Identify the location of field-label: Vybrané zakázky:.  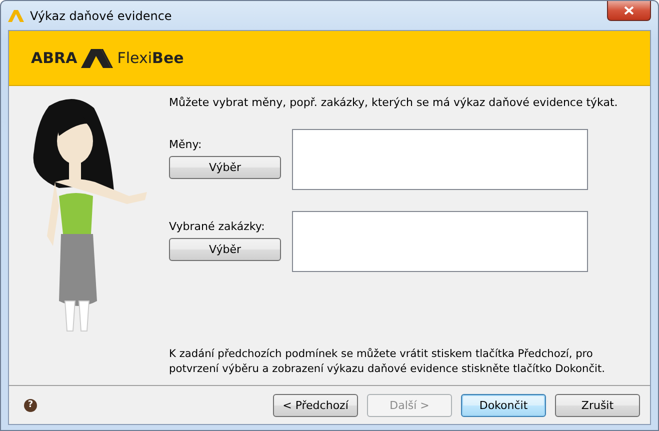
(217, 226).